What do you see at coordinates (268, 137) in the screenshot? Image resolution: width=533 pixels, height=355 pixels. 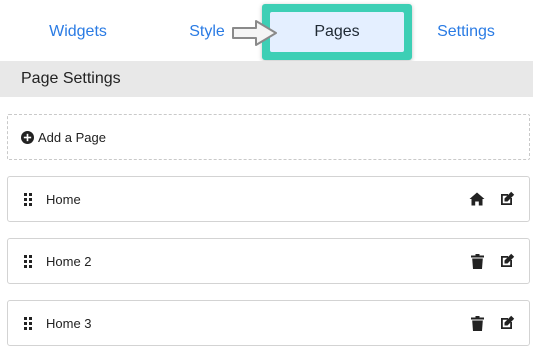 I see `add-page-button: Add a Page` at bounding box center [268, 137].